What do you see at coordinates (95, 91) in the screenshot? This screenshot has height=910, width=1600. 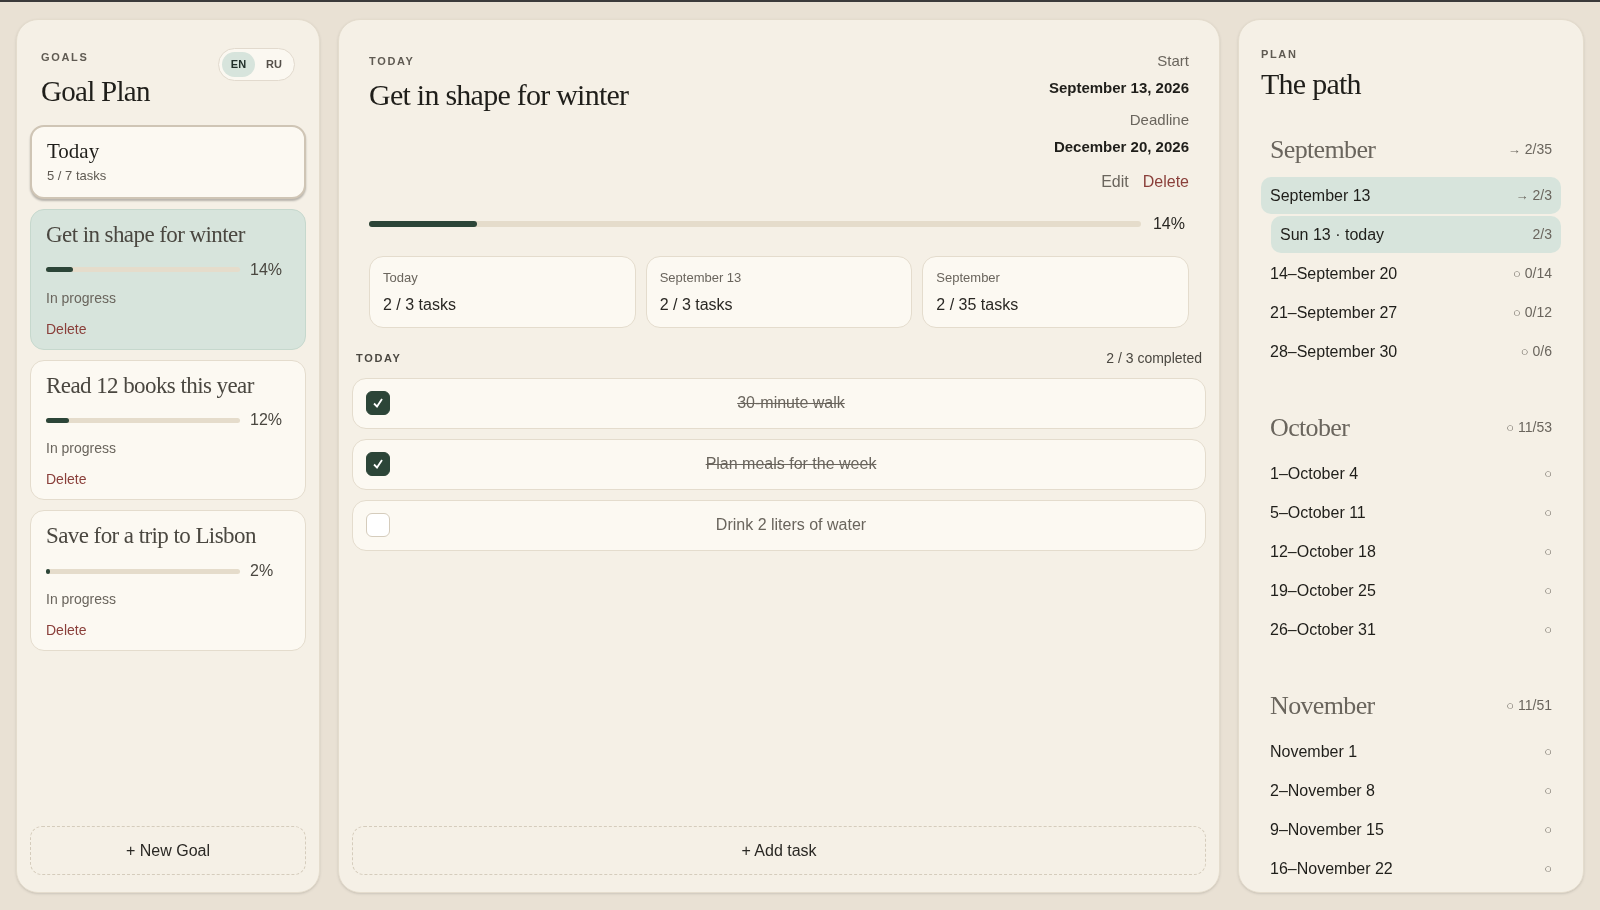 I see `app-title: Goal Plan` at bounding box center [95, 91].